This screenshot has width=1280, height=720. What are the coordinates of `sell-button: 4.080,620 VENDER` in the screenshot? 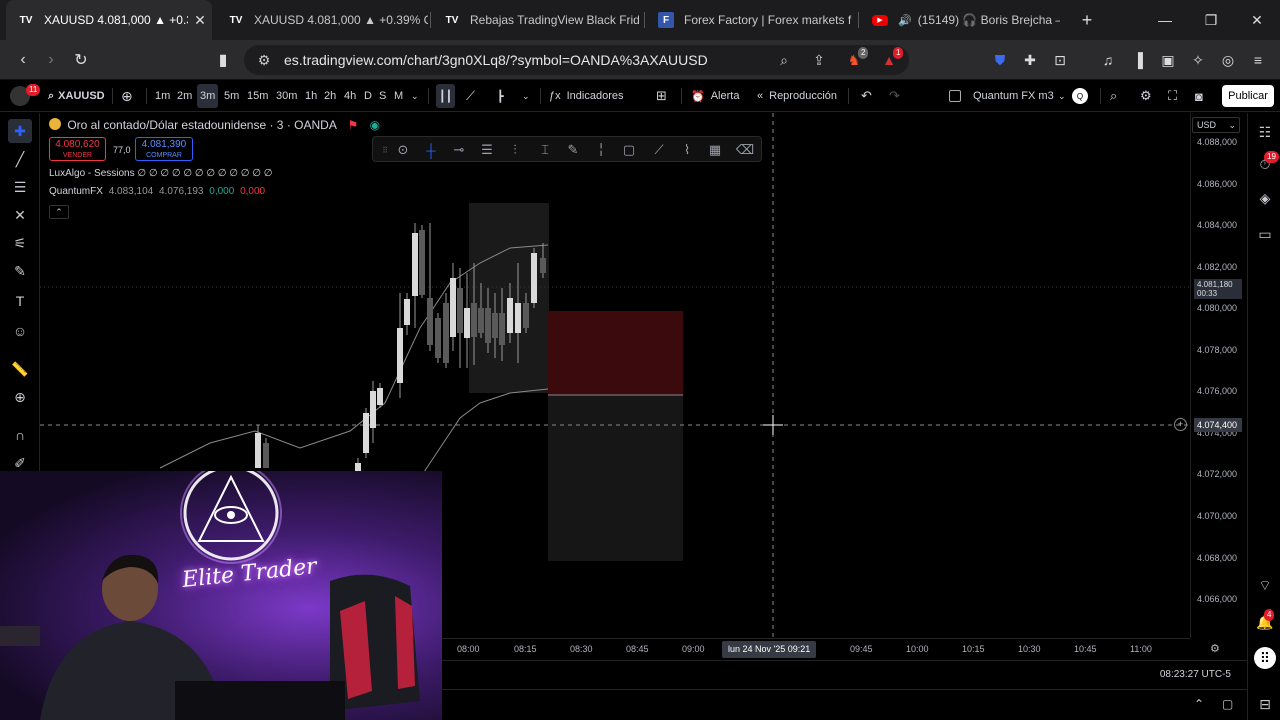 It's located at (77, 149).